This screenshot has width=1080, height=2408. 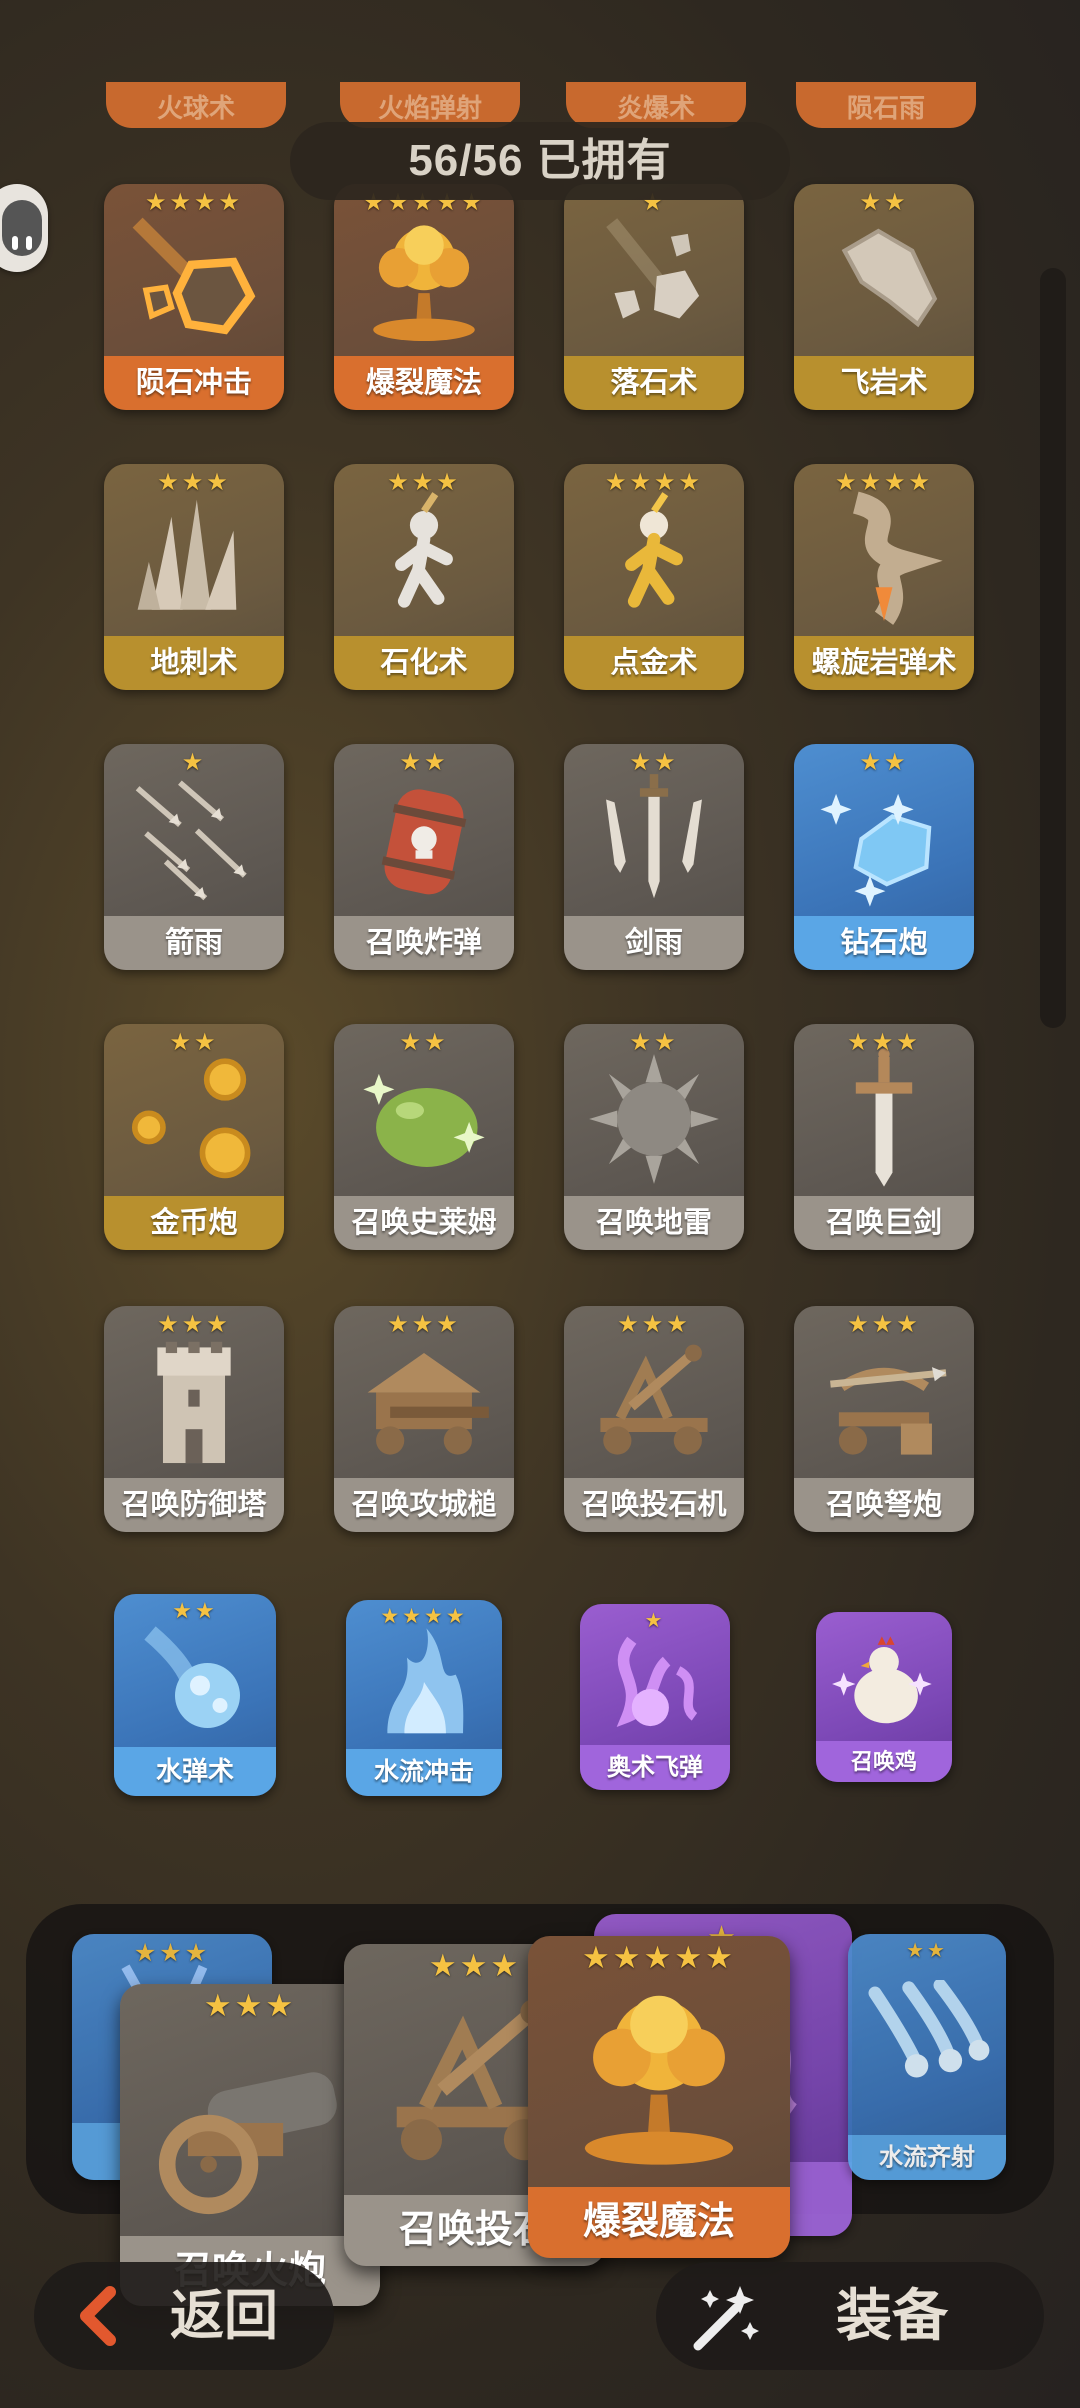 What do you see at coordinates (424, 1400) in the screenshot?
I see `battering-ram-icon` at bounding box center [424, 1400].